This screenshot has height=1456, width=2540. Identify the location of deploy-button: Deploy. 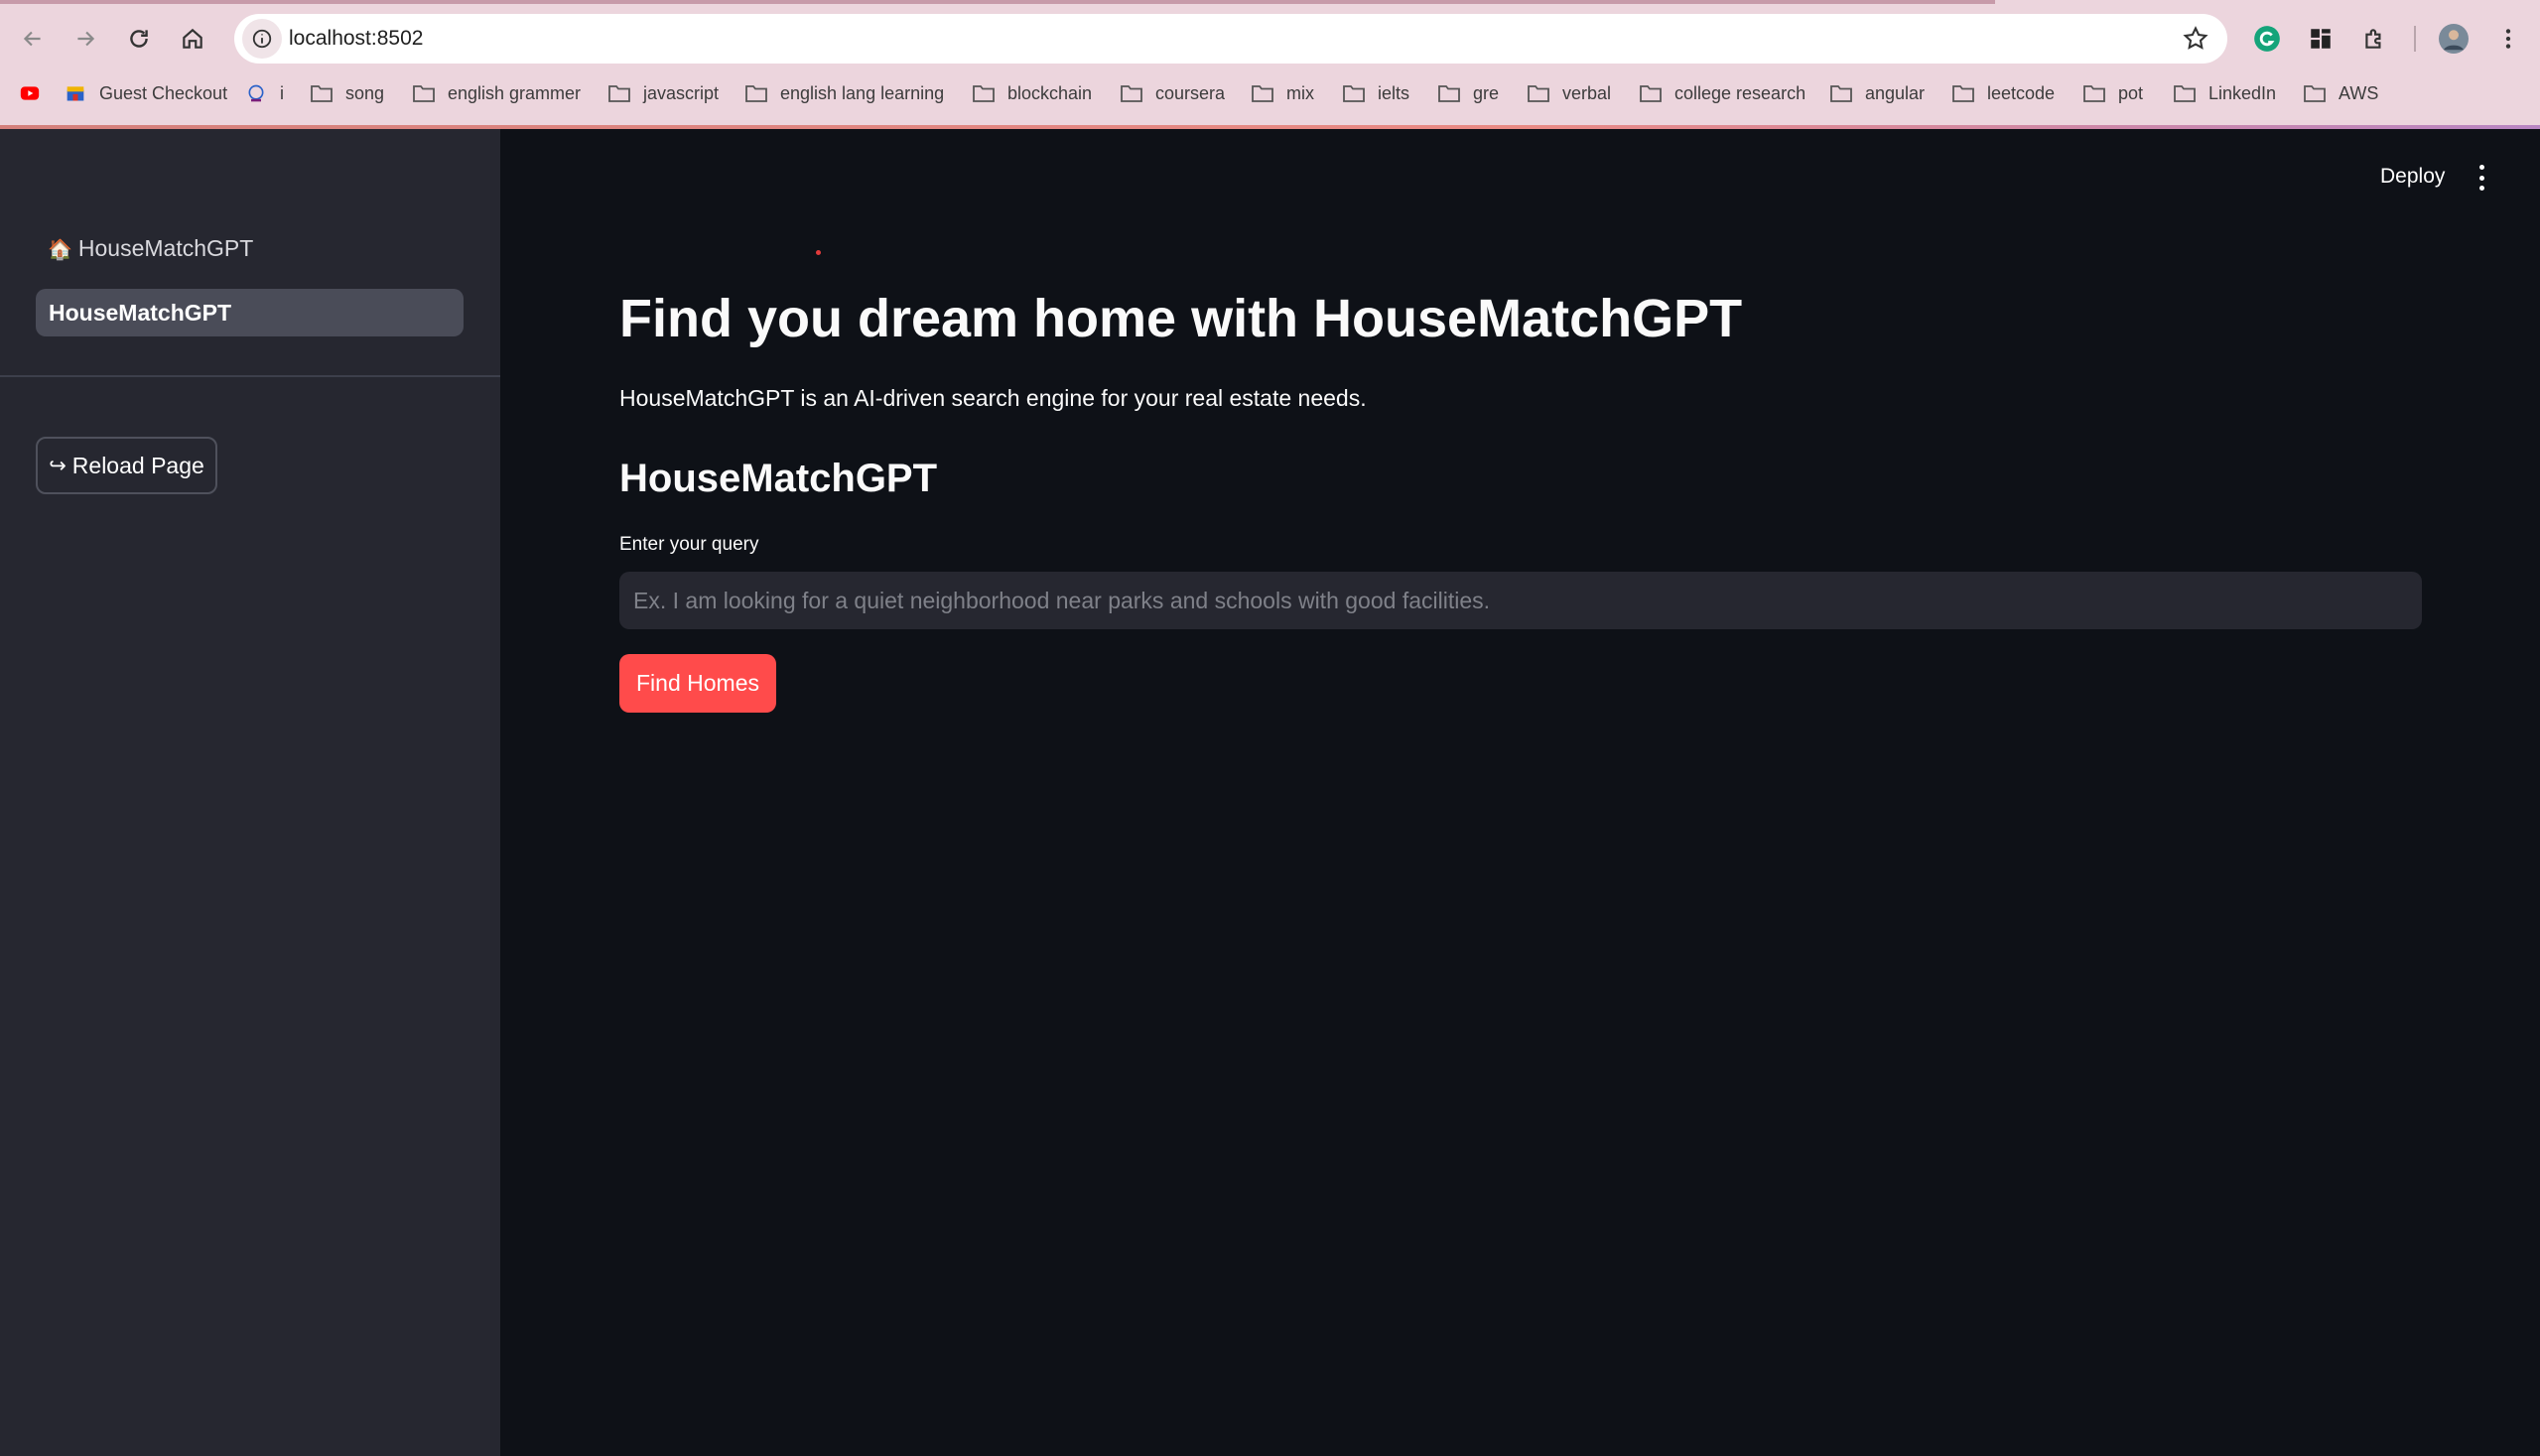
(2412, 177).